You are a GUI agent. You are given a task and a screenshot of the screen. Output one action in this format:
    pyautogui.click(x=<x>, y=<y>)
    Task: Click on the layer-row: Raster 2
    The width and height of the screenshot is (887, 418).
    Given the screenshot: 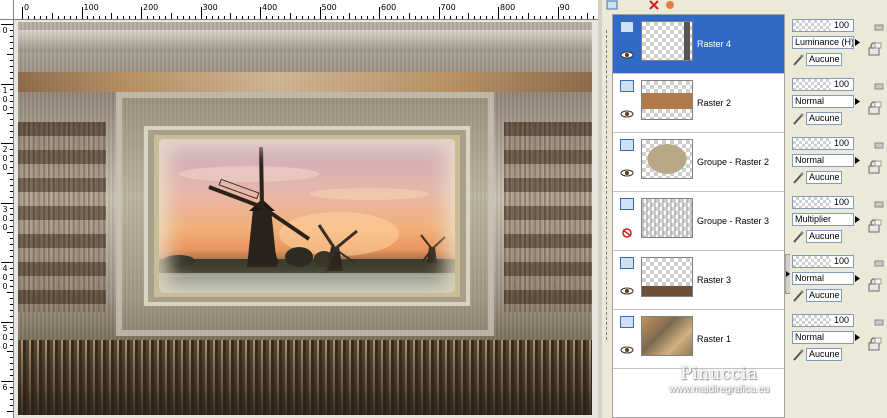 What is the action you would take?
    pyautogui.click(x=698, y=103)
    